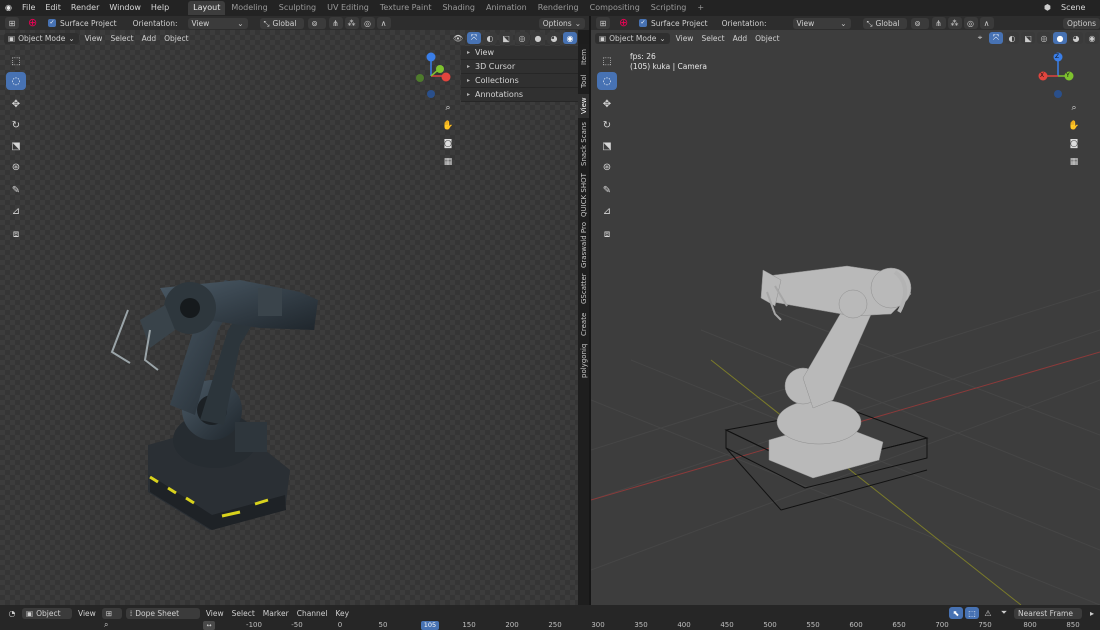 The image size is (1100, 630). I want to click on tab-scripting: Scripting, so click(669, 8).